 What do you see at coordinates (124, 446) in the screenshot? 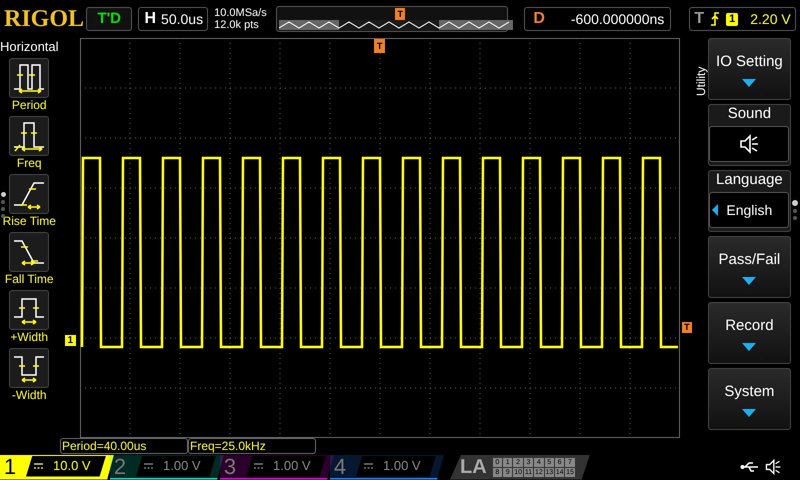
I see `measurement-readout: Period=40.00us` at bounding box center [124, 446].